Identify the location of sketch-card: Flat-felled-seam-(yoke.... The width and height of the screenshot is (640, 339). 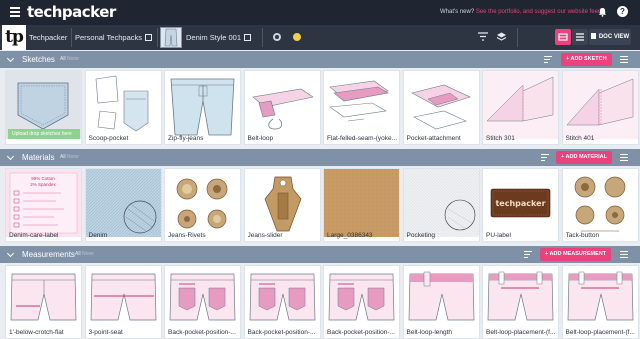
(361, 107).